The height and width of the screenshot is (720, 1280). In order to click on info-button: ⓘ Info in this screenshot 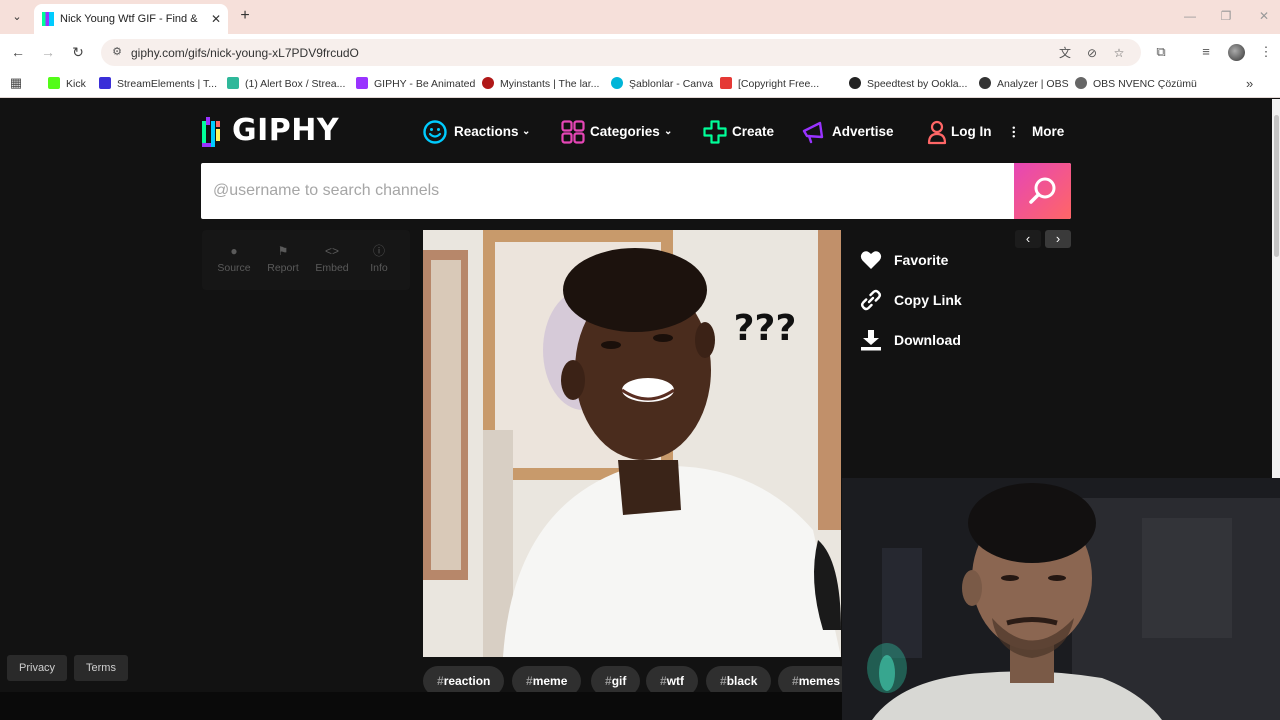, I will do `click(379, 260)`.